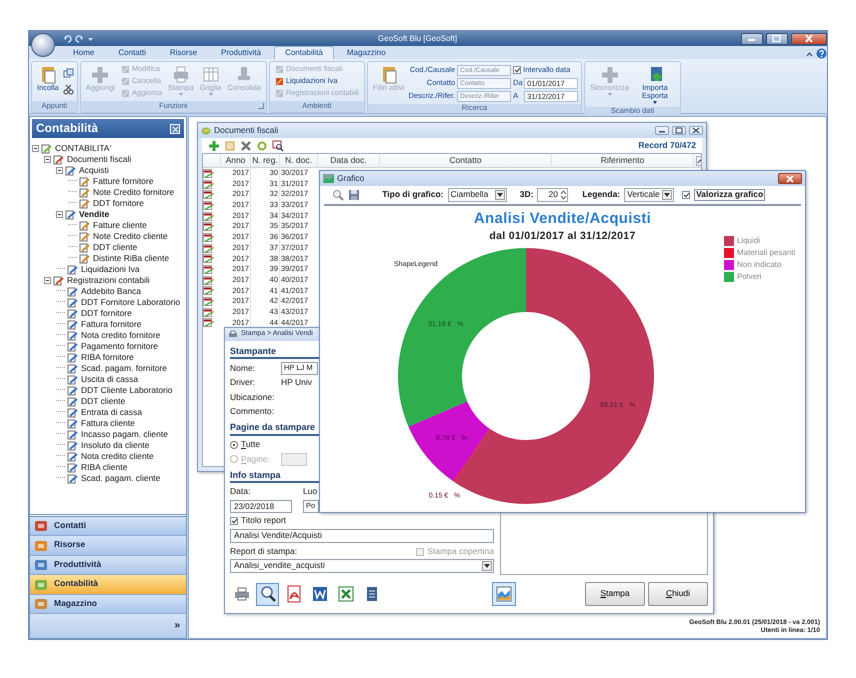  What do you see at coordinates (108, 423) in the screenshot?
I see `tree-item: Fattura cliente` at bounding box center [108, 423].